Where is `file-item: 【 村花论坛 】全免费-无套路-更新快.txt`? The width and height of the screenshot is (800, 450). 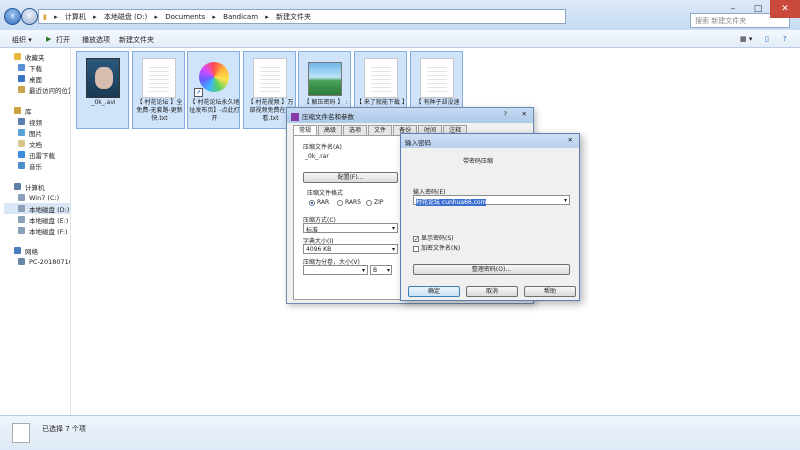
file-item: 【 村花论坛 】全免费-无套路-更新快.txt is located at coordinates (158, 90).